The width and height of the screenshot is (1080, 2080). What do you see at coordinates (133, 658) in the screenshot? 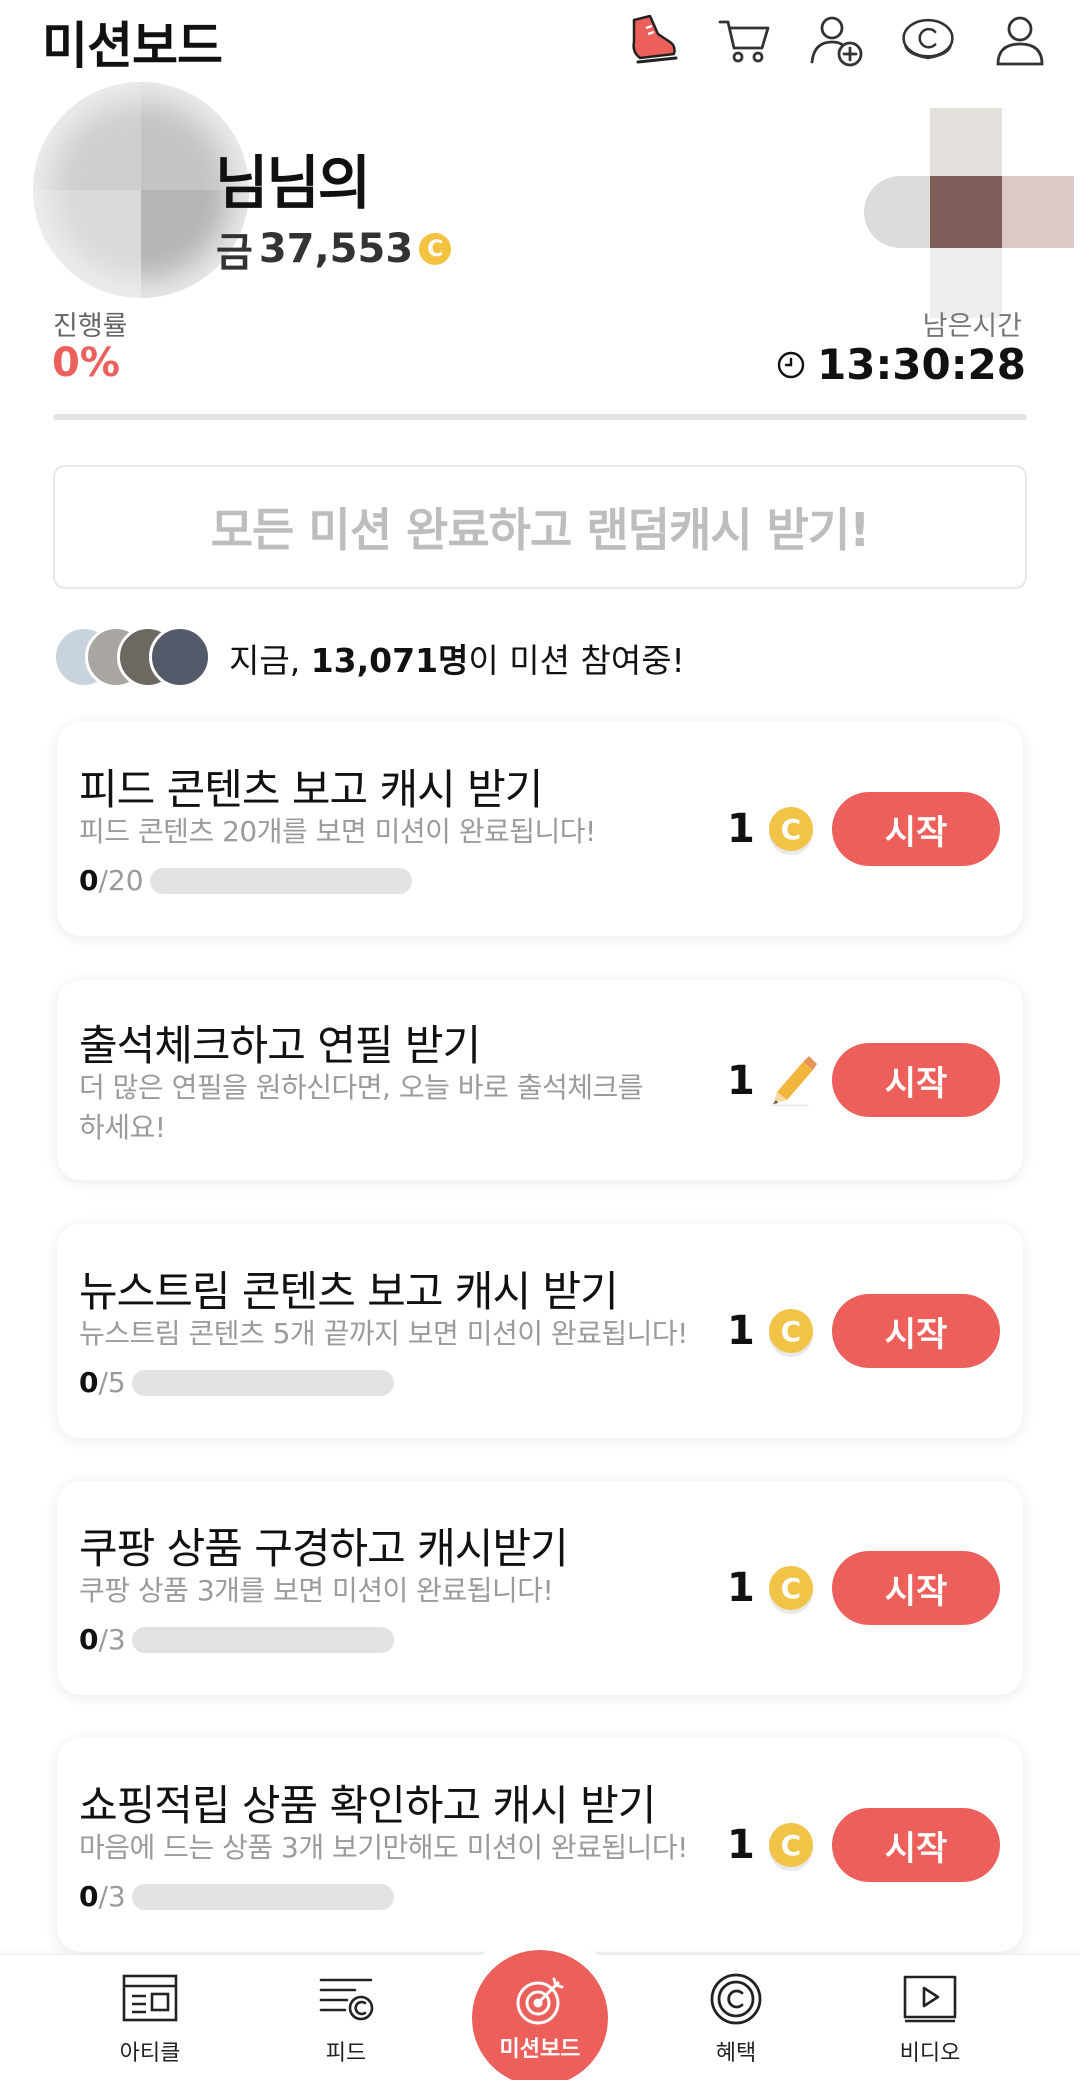
I see `participant-avatars` at bounding box center [133, 658].